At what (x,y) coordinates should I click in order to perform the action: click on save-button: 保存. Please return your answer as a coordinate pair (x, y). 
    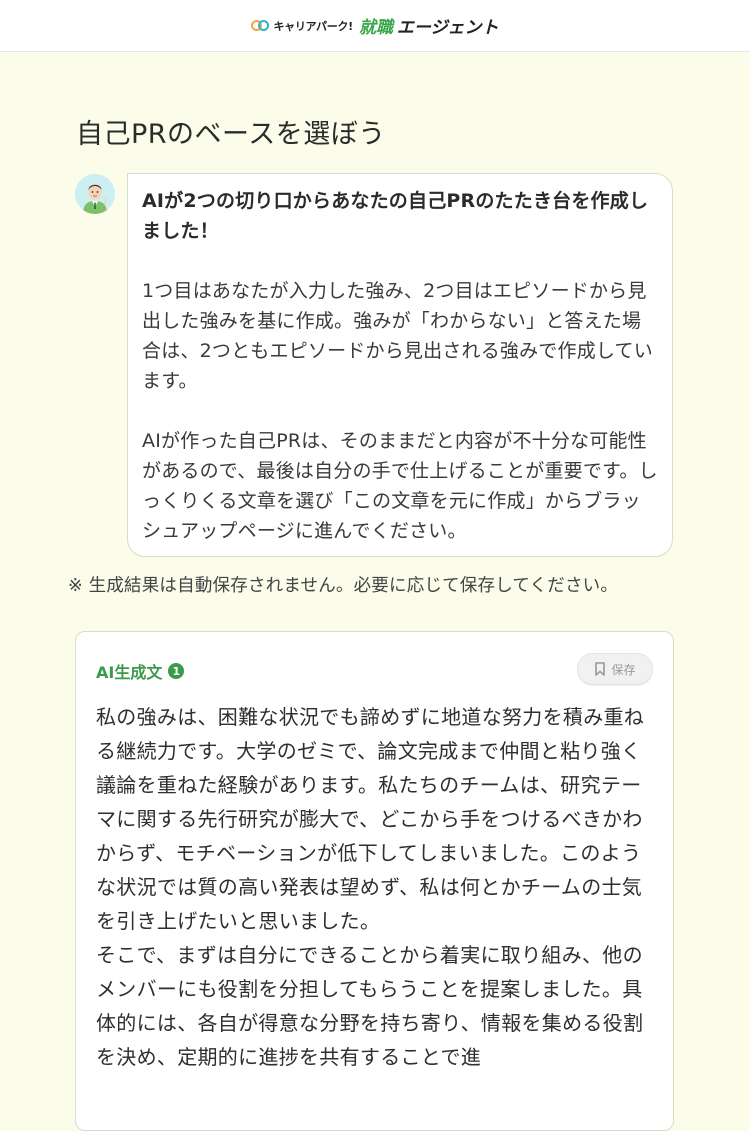
    Looking at the image, I should click on (615, 669).